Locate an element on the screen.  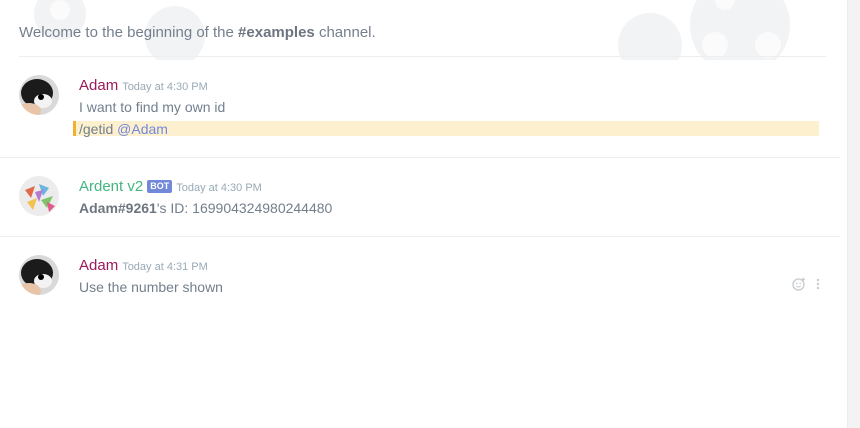
welcome-divider is located at coordinates (422, 56).